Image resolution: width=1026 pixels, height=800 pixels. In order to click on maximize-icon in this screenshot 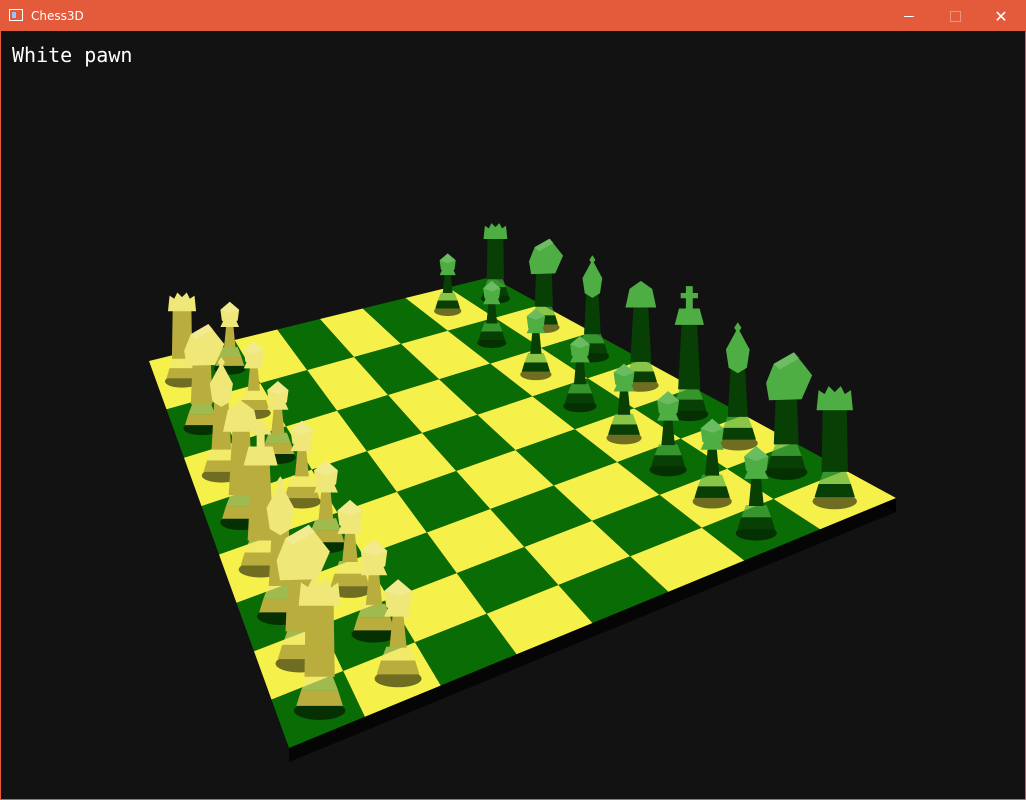, I will do `click(955, 16)`.